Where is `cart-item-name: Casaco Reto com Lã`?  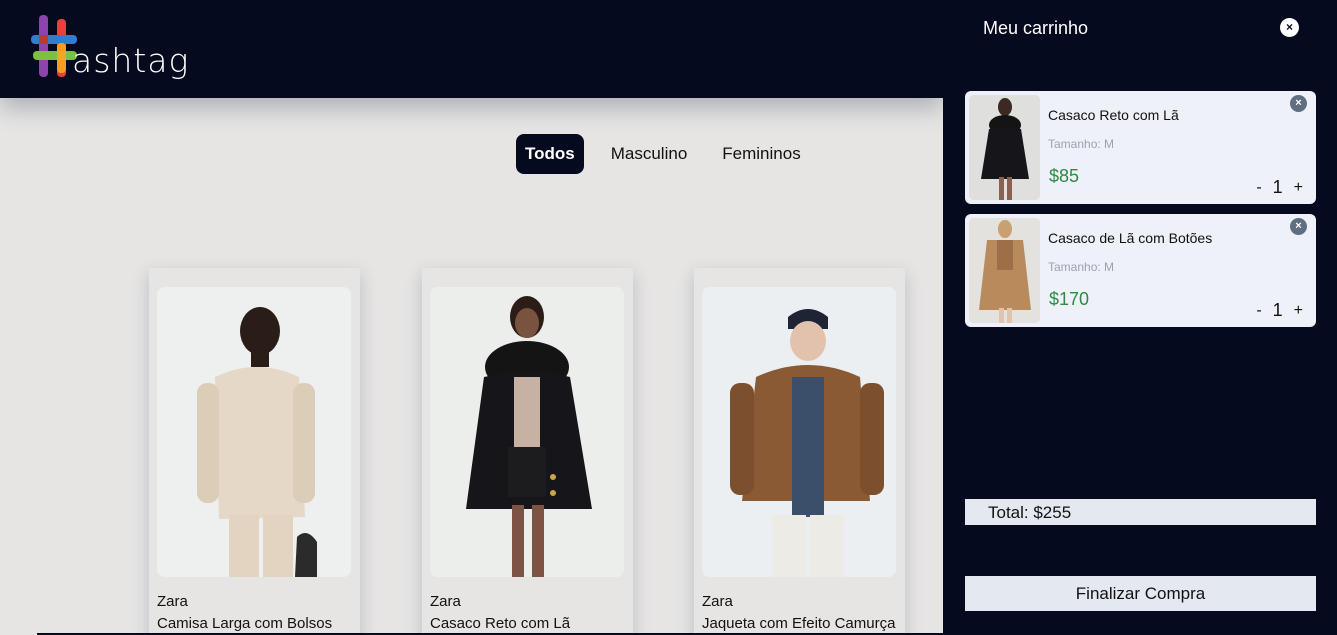 cart-item-name: Casaco Reto com Lã is located at coordinates (1113, 115).